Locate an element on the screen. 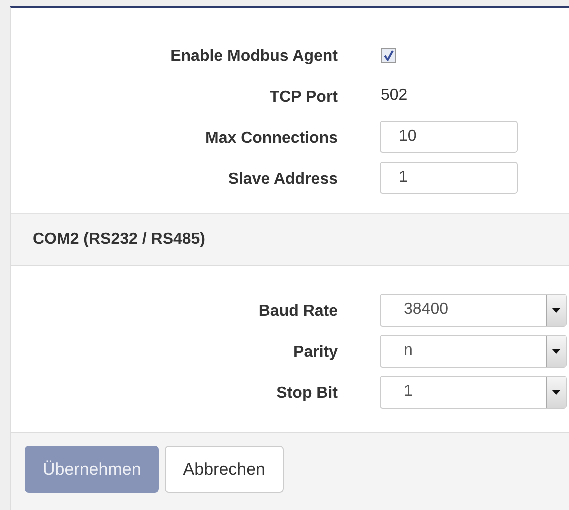 This screenshot has height=510, width=569. field-label: Slave Address is located at coordinates (282, 179).